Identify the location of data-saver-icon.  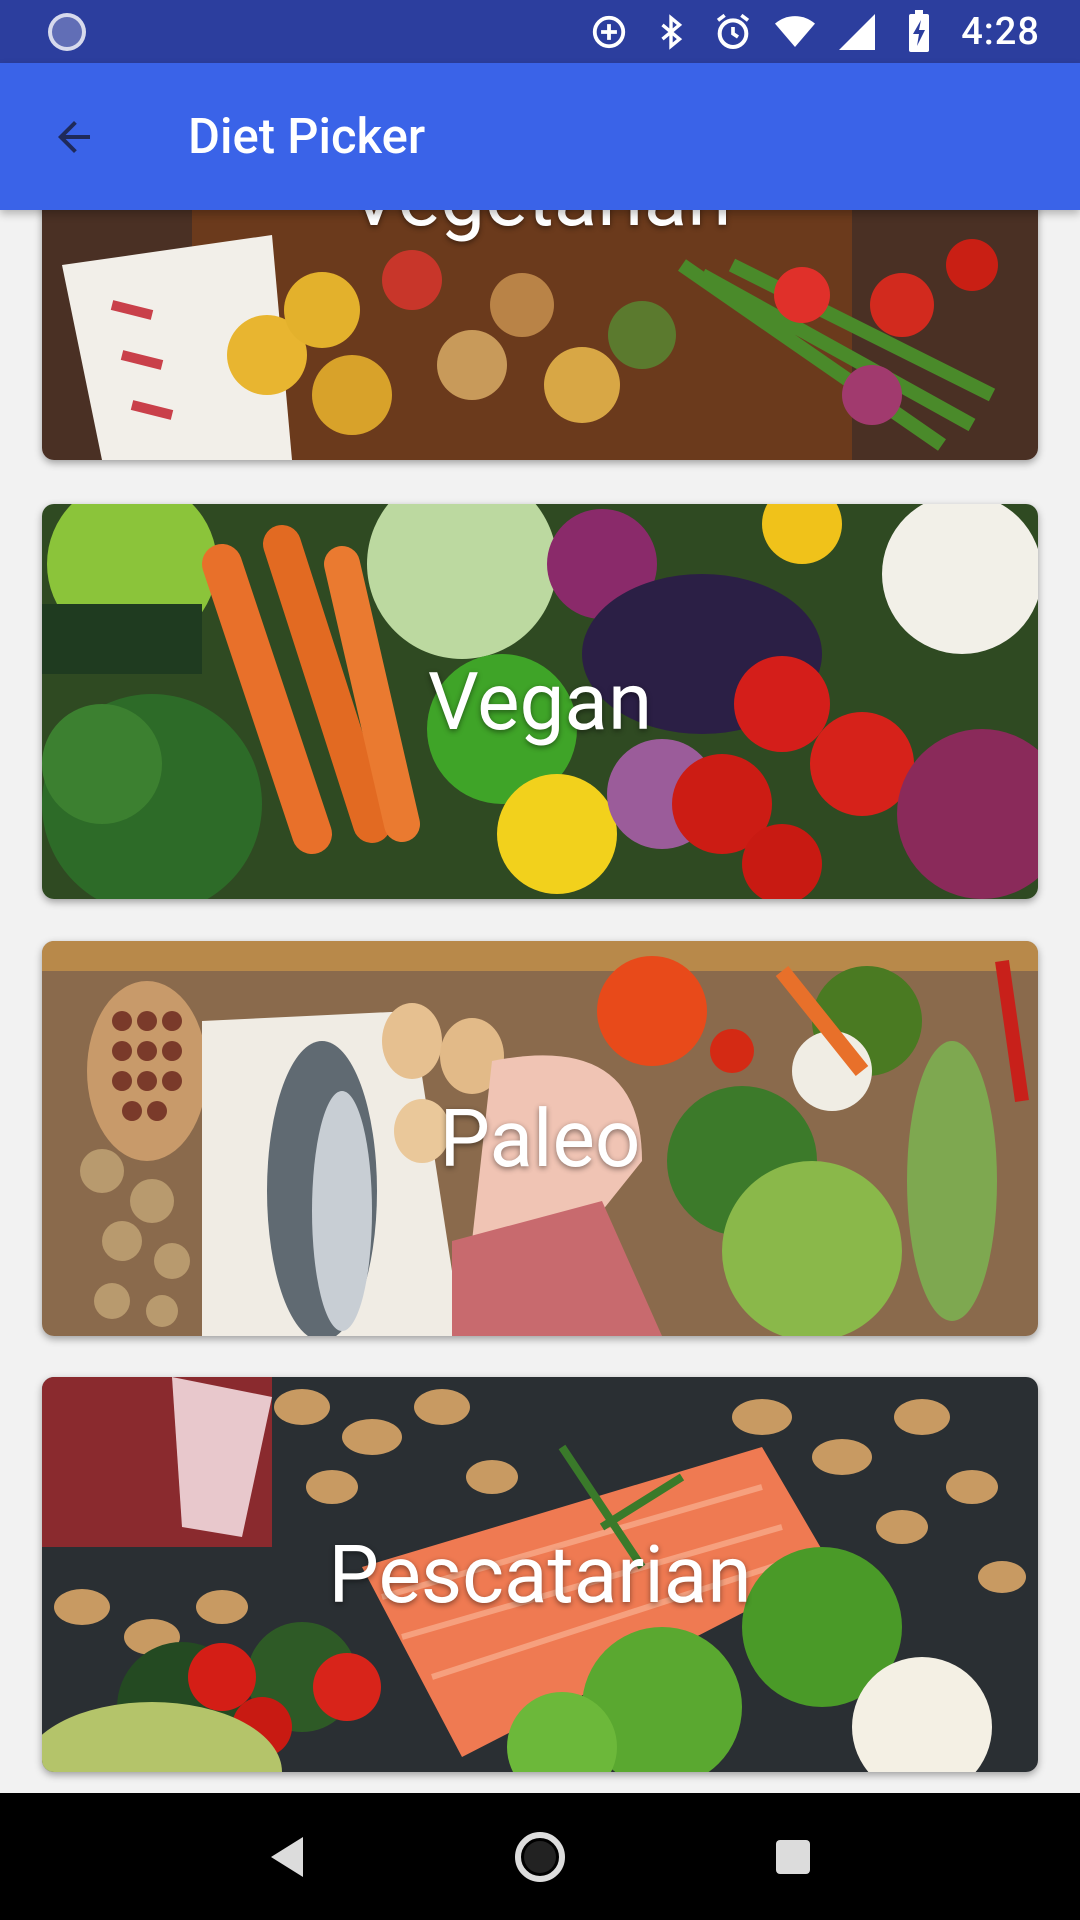
(609, 32).